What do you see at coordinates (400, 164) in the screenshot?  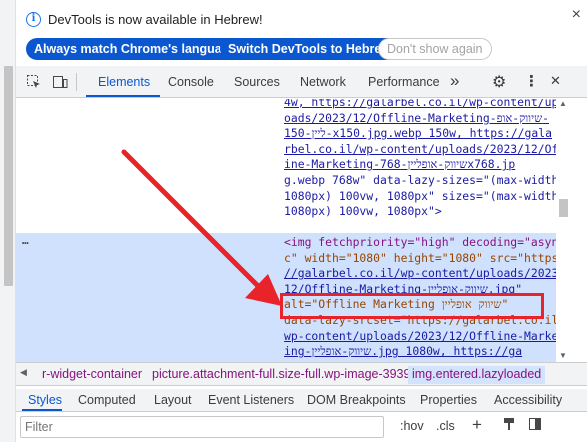 I see `code-line: ine-Marketing-שיווק-אופליין-768x768.jp` at bounding box center [400, 164].